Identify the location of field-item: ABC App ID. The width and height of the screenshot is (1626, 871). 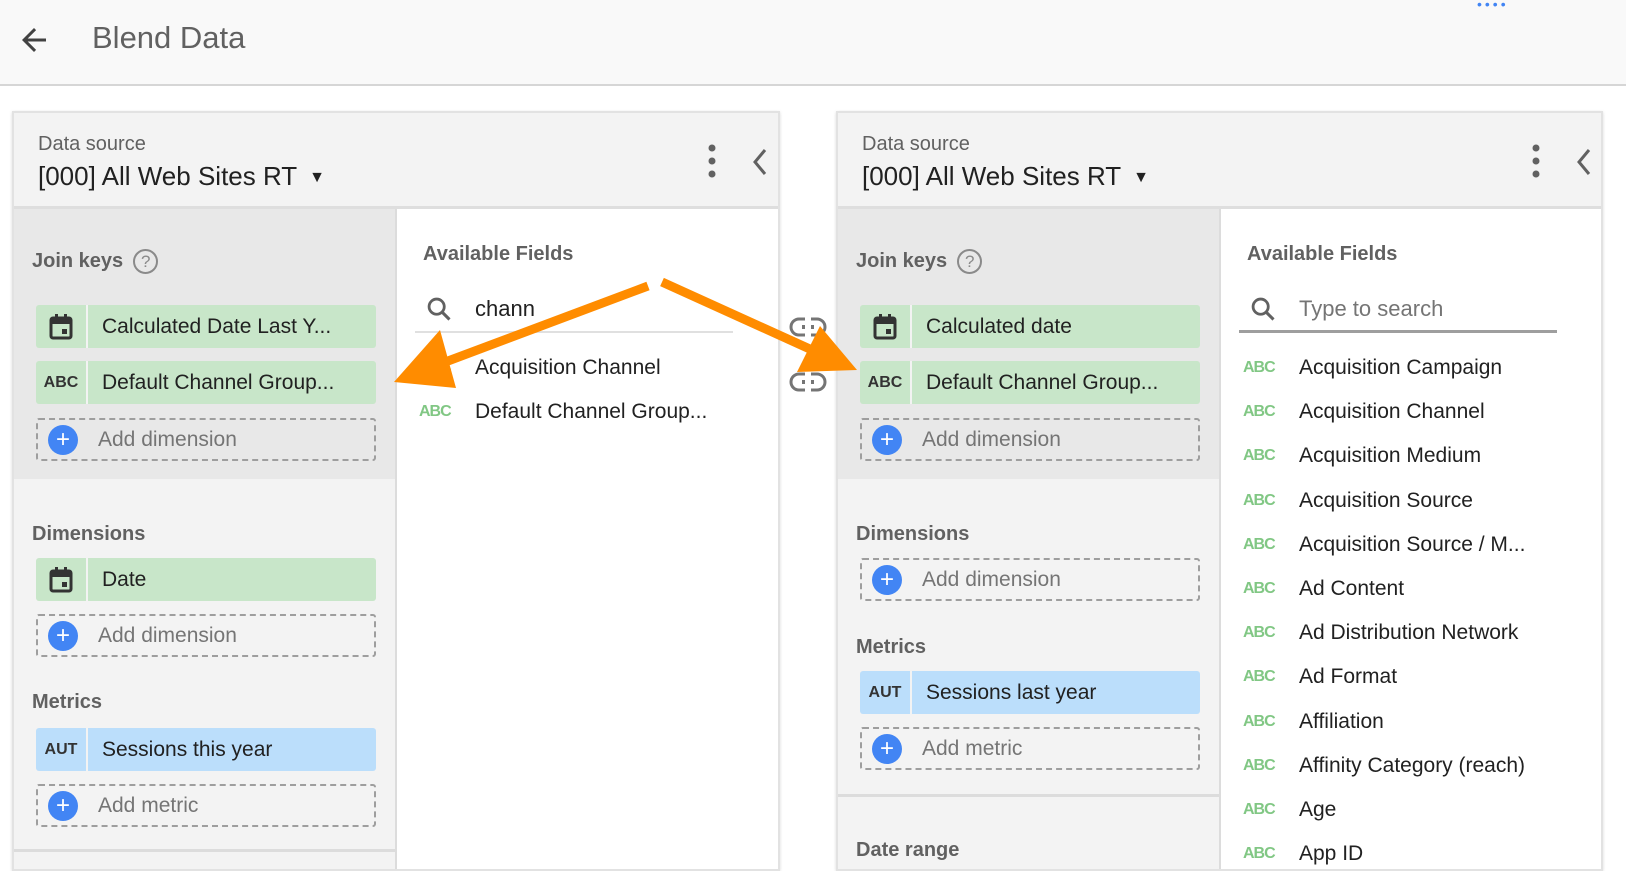
(1303, 854).